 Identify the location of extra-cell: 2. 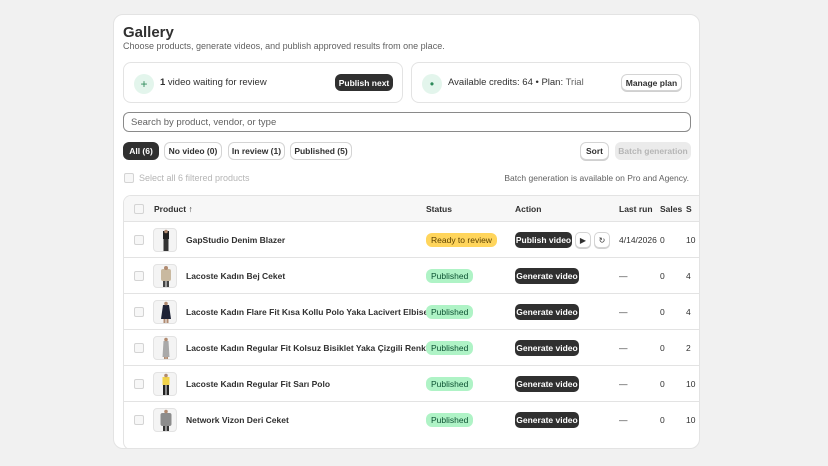
(688, 348).